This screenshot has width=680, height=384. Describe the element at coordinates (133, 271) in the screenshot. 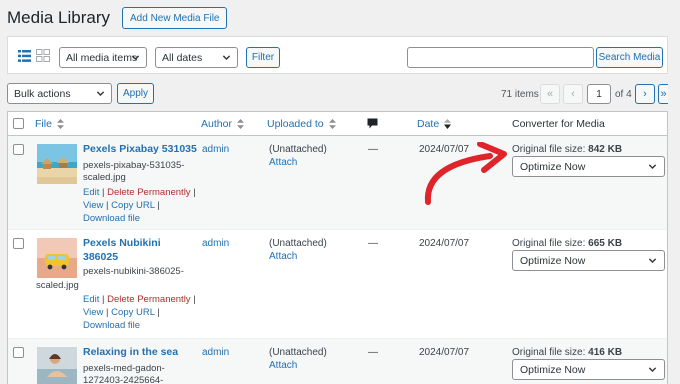

I see `file-name: pexels-nubikini-386025-` at that location.